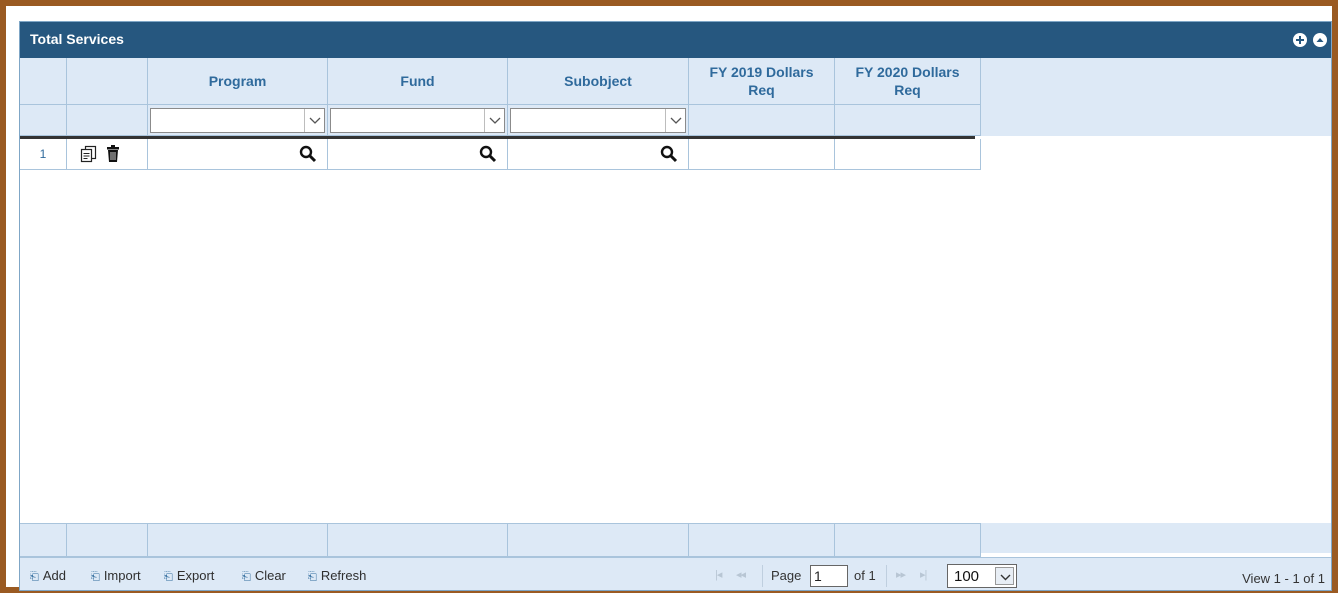 The width and height of the screenshot is (1338, 593). Describe the element at coordinates (122, 575) in the screenshot. I see `import-label: Import` at that location.